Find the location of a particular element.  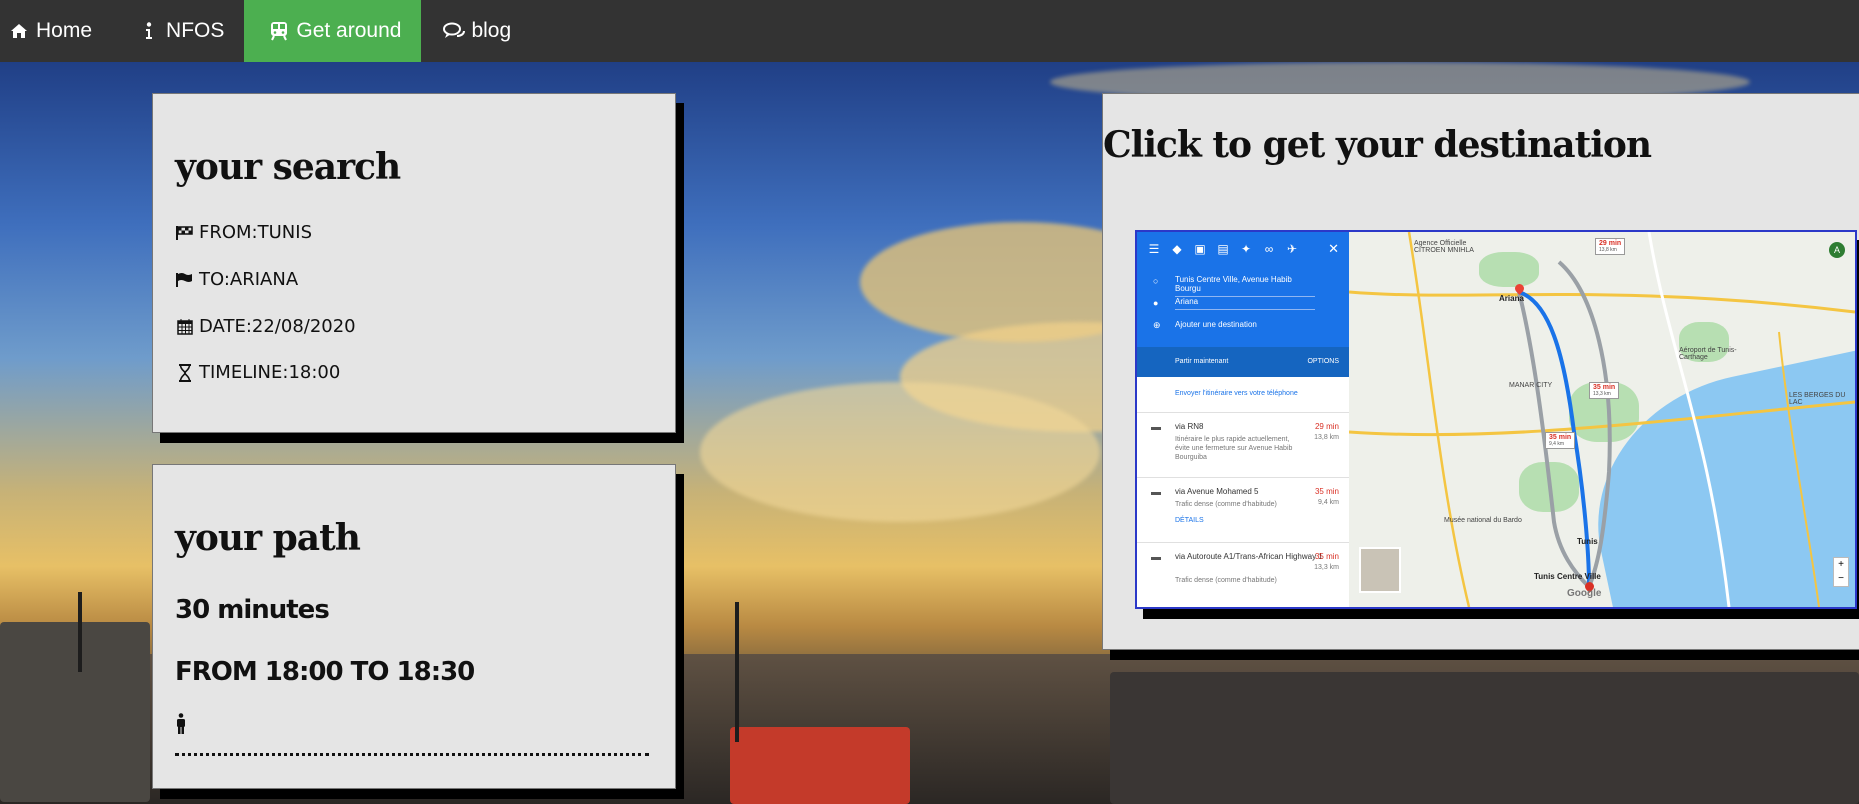

map-label-tunis-centre: Tunis Centre Ville is located at coordinates (1567, 576).